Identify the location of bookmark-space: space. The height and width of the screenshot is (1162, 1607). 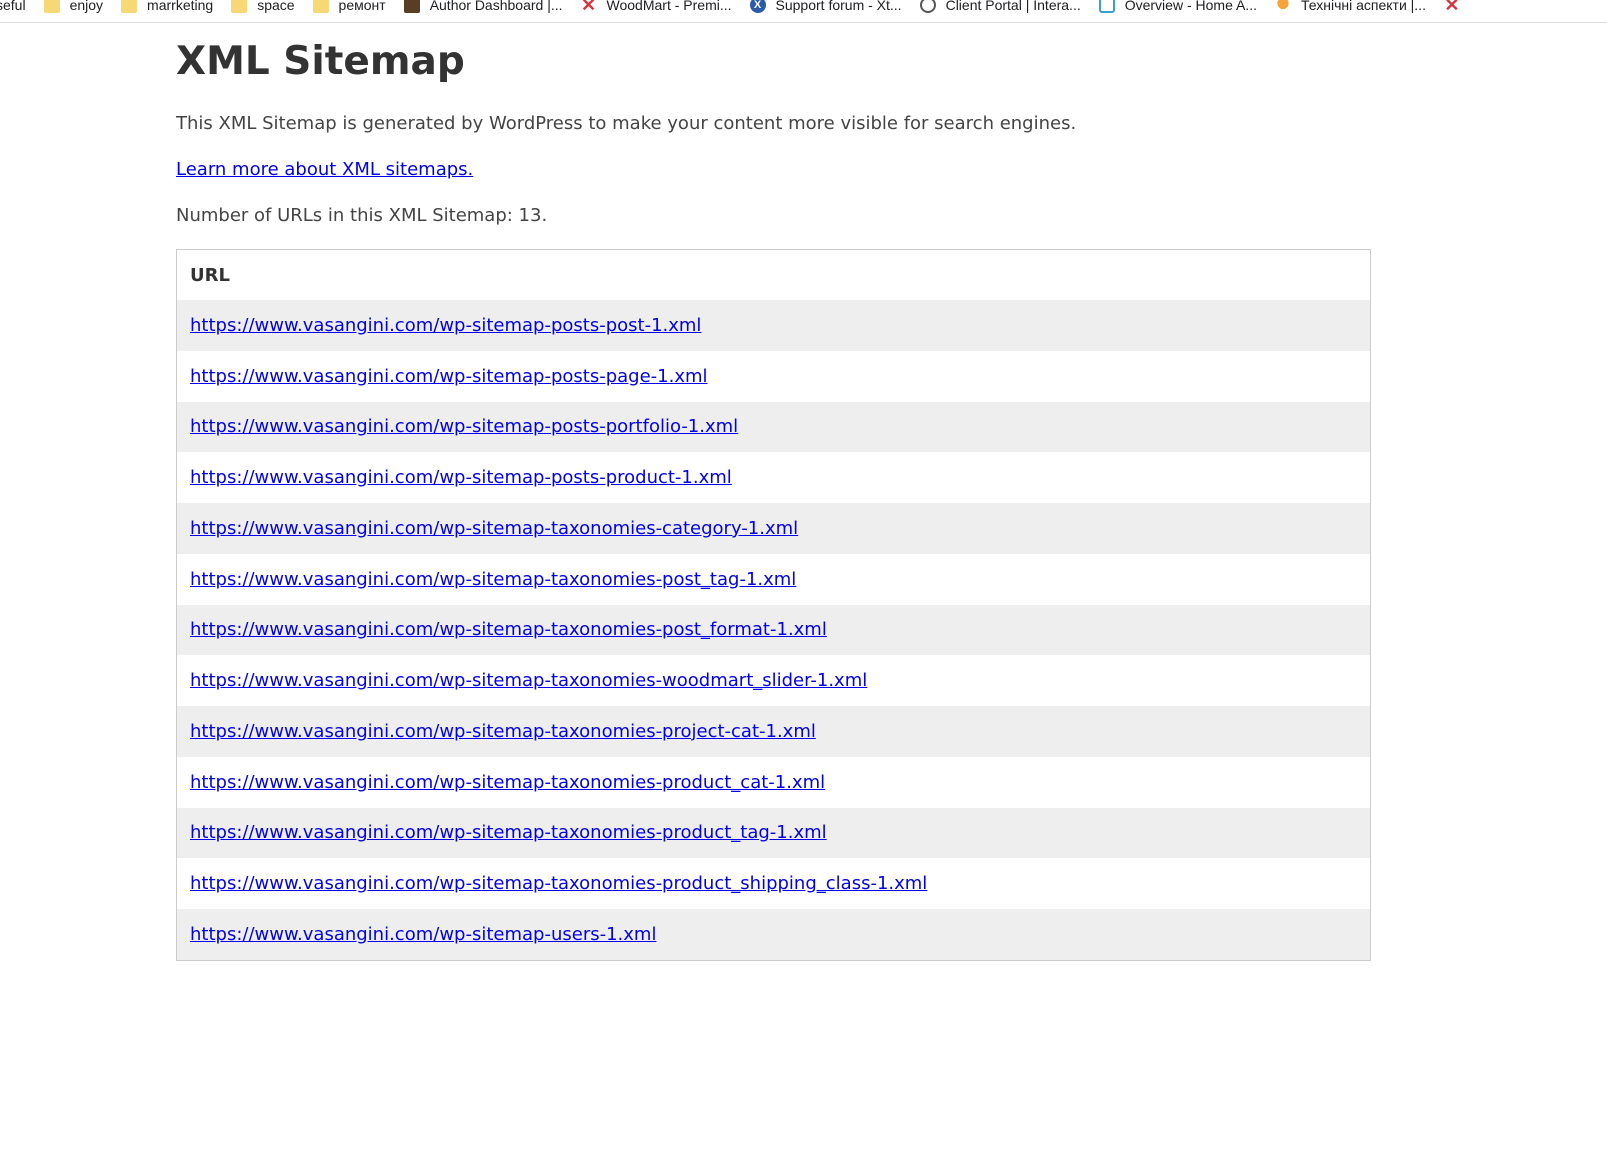
(263, 6).